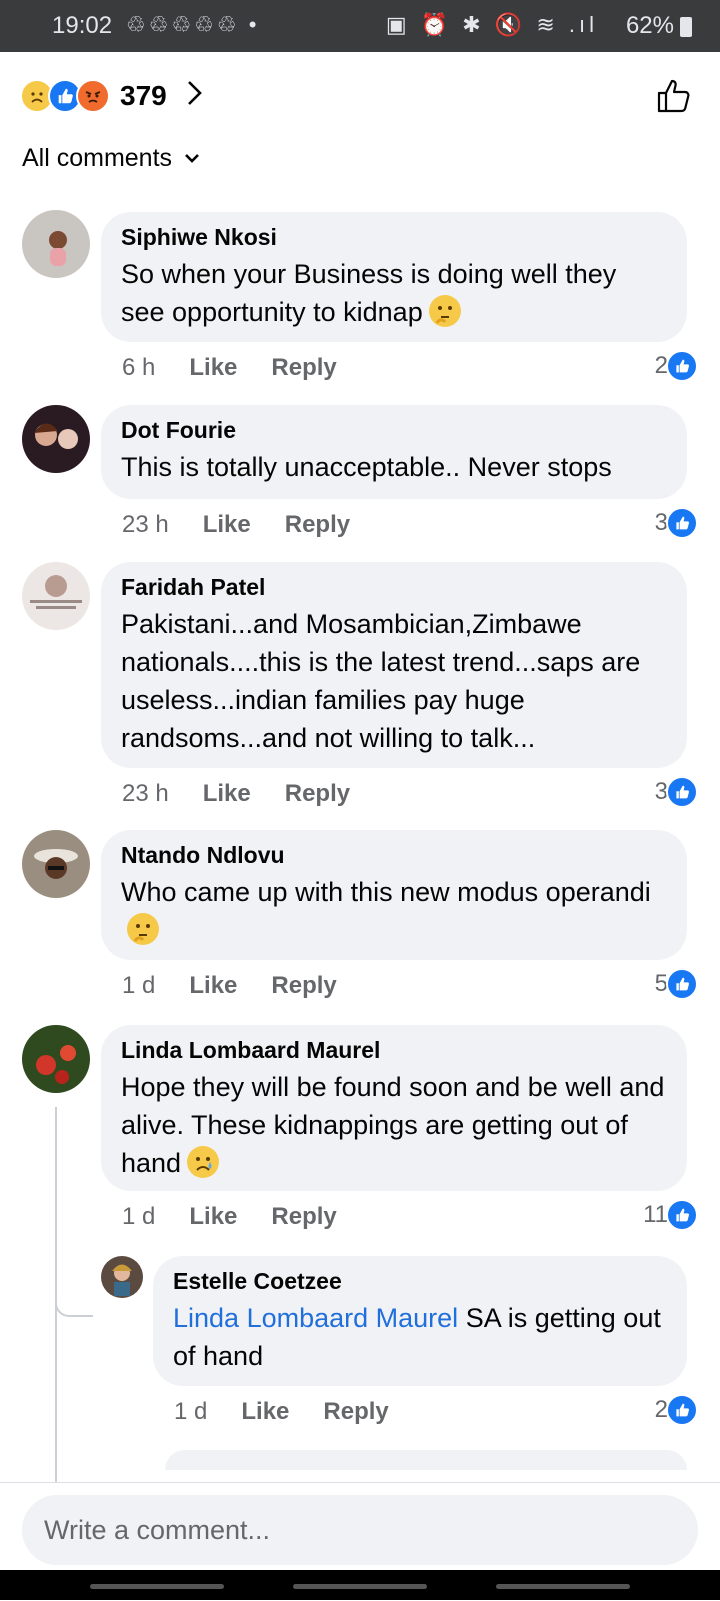 This screenshot has height=1601, width=720. What do you see at coordinates (394, 587) in the screenshot?
I see `comment-author: Faridah Patel` at bounding box center [394, 587].